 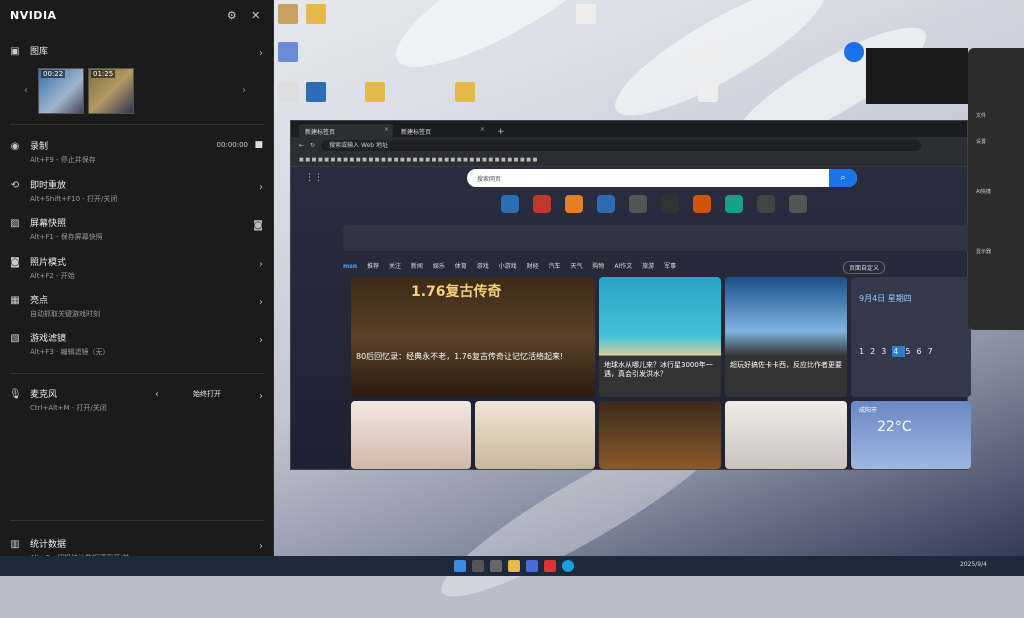 I want to click on taskbar: 2025/9/4, so click(x=512, y=566).